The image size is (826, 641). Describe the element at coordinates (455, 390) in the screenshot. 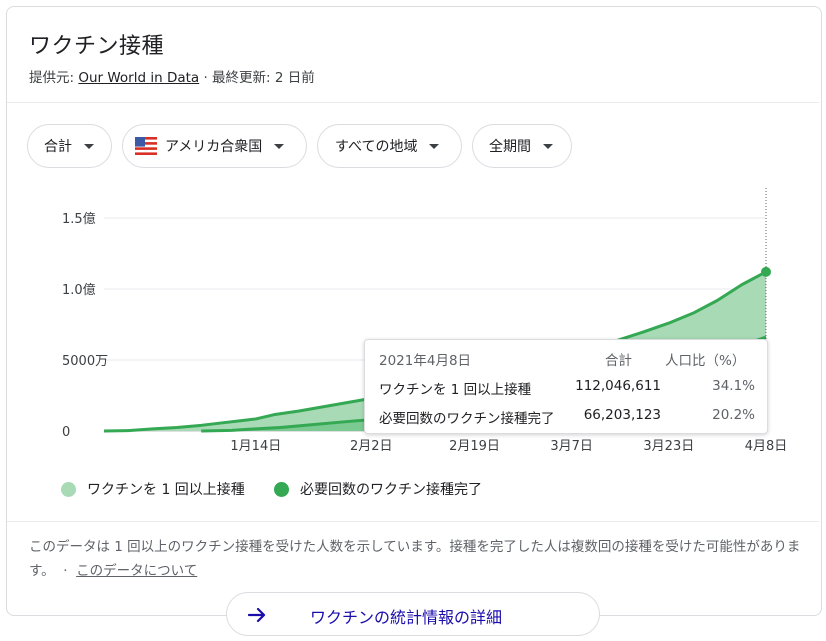

I see `tooltip-row-label: ワクチンを 1 回以上接種` at that location.